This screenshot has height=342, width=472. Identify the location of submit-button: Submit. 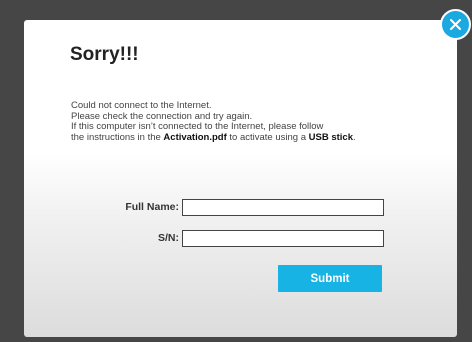
(330, 278).